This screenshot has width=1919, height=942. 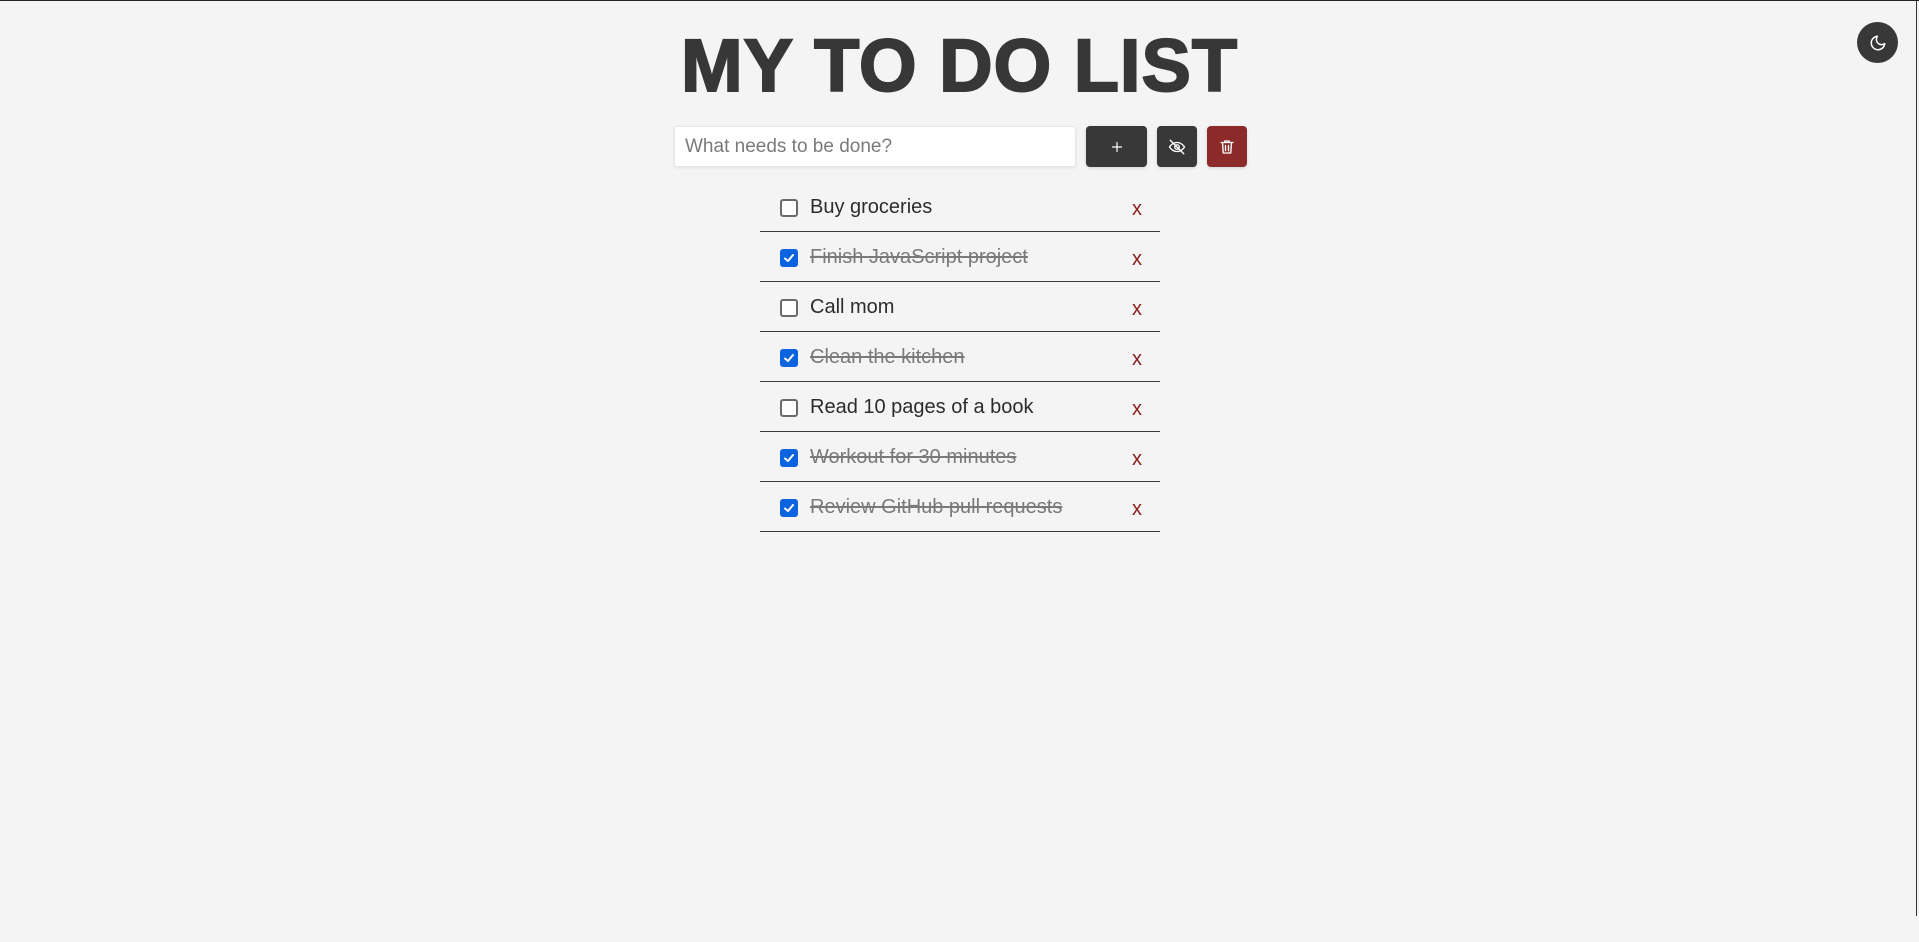 What do you see at coordinates (913, 457) in the screenshot?
I see `todo-text: Workout for 30 minutes` at bounding box center [913, 457].